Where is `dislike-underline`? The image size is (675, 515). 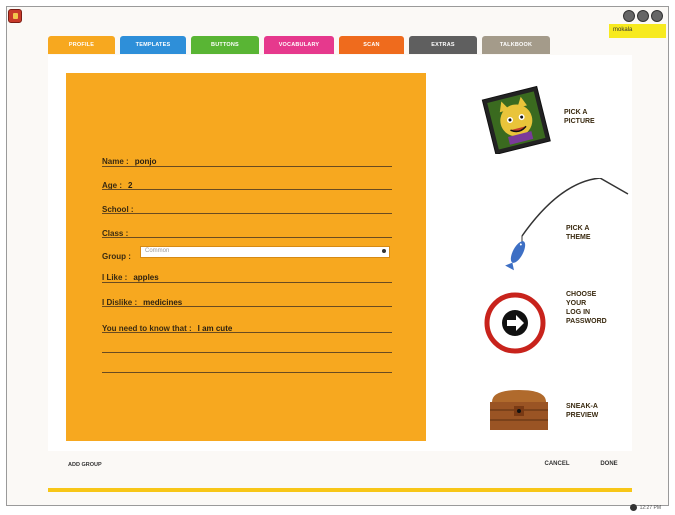 dislike-underline is located at coordinates (247, 306).